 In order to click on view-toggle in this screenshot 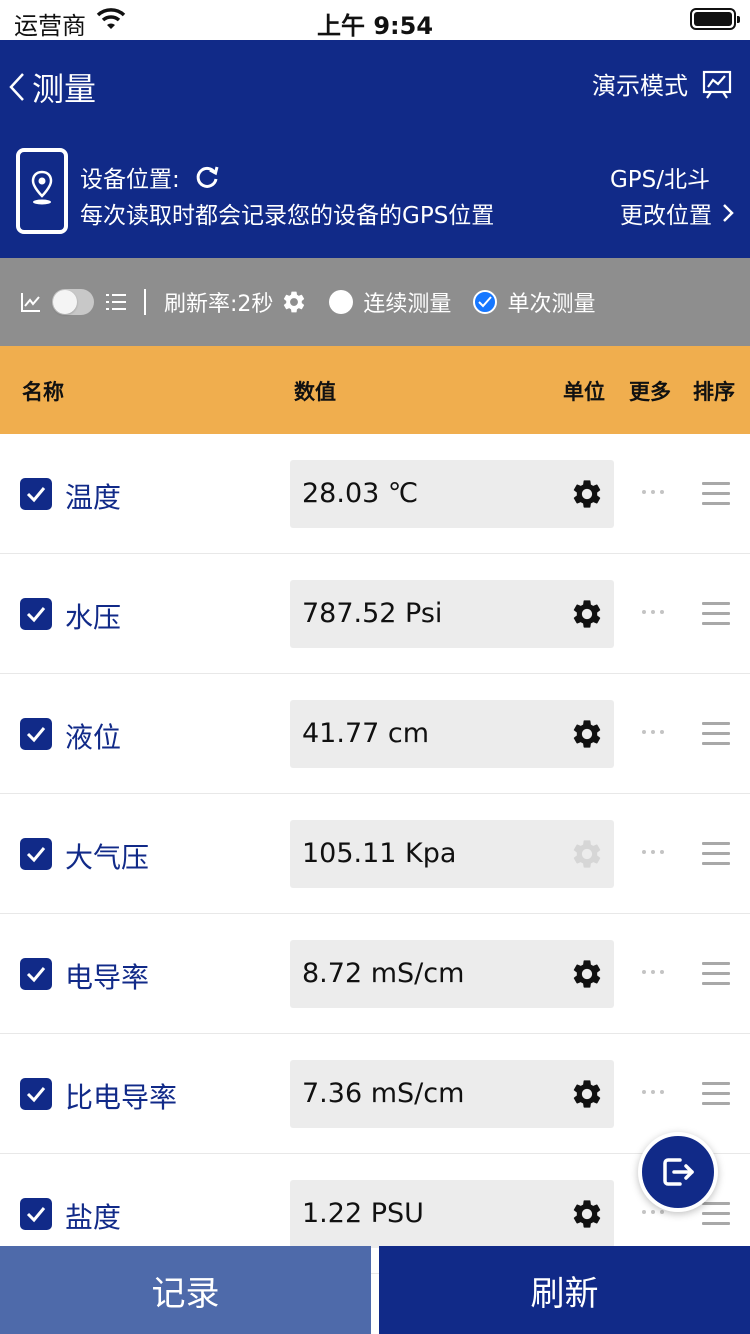, I will do `click(73, 302)`.